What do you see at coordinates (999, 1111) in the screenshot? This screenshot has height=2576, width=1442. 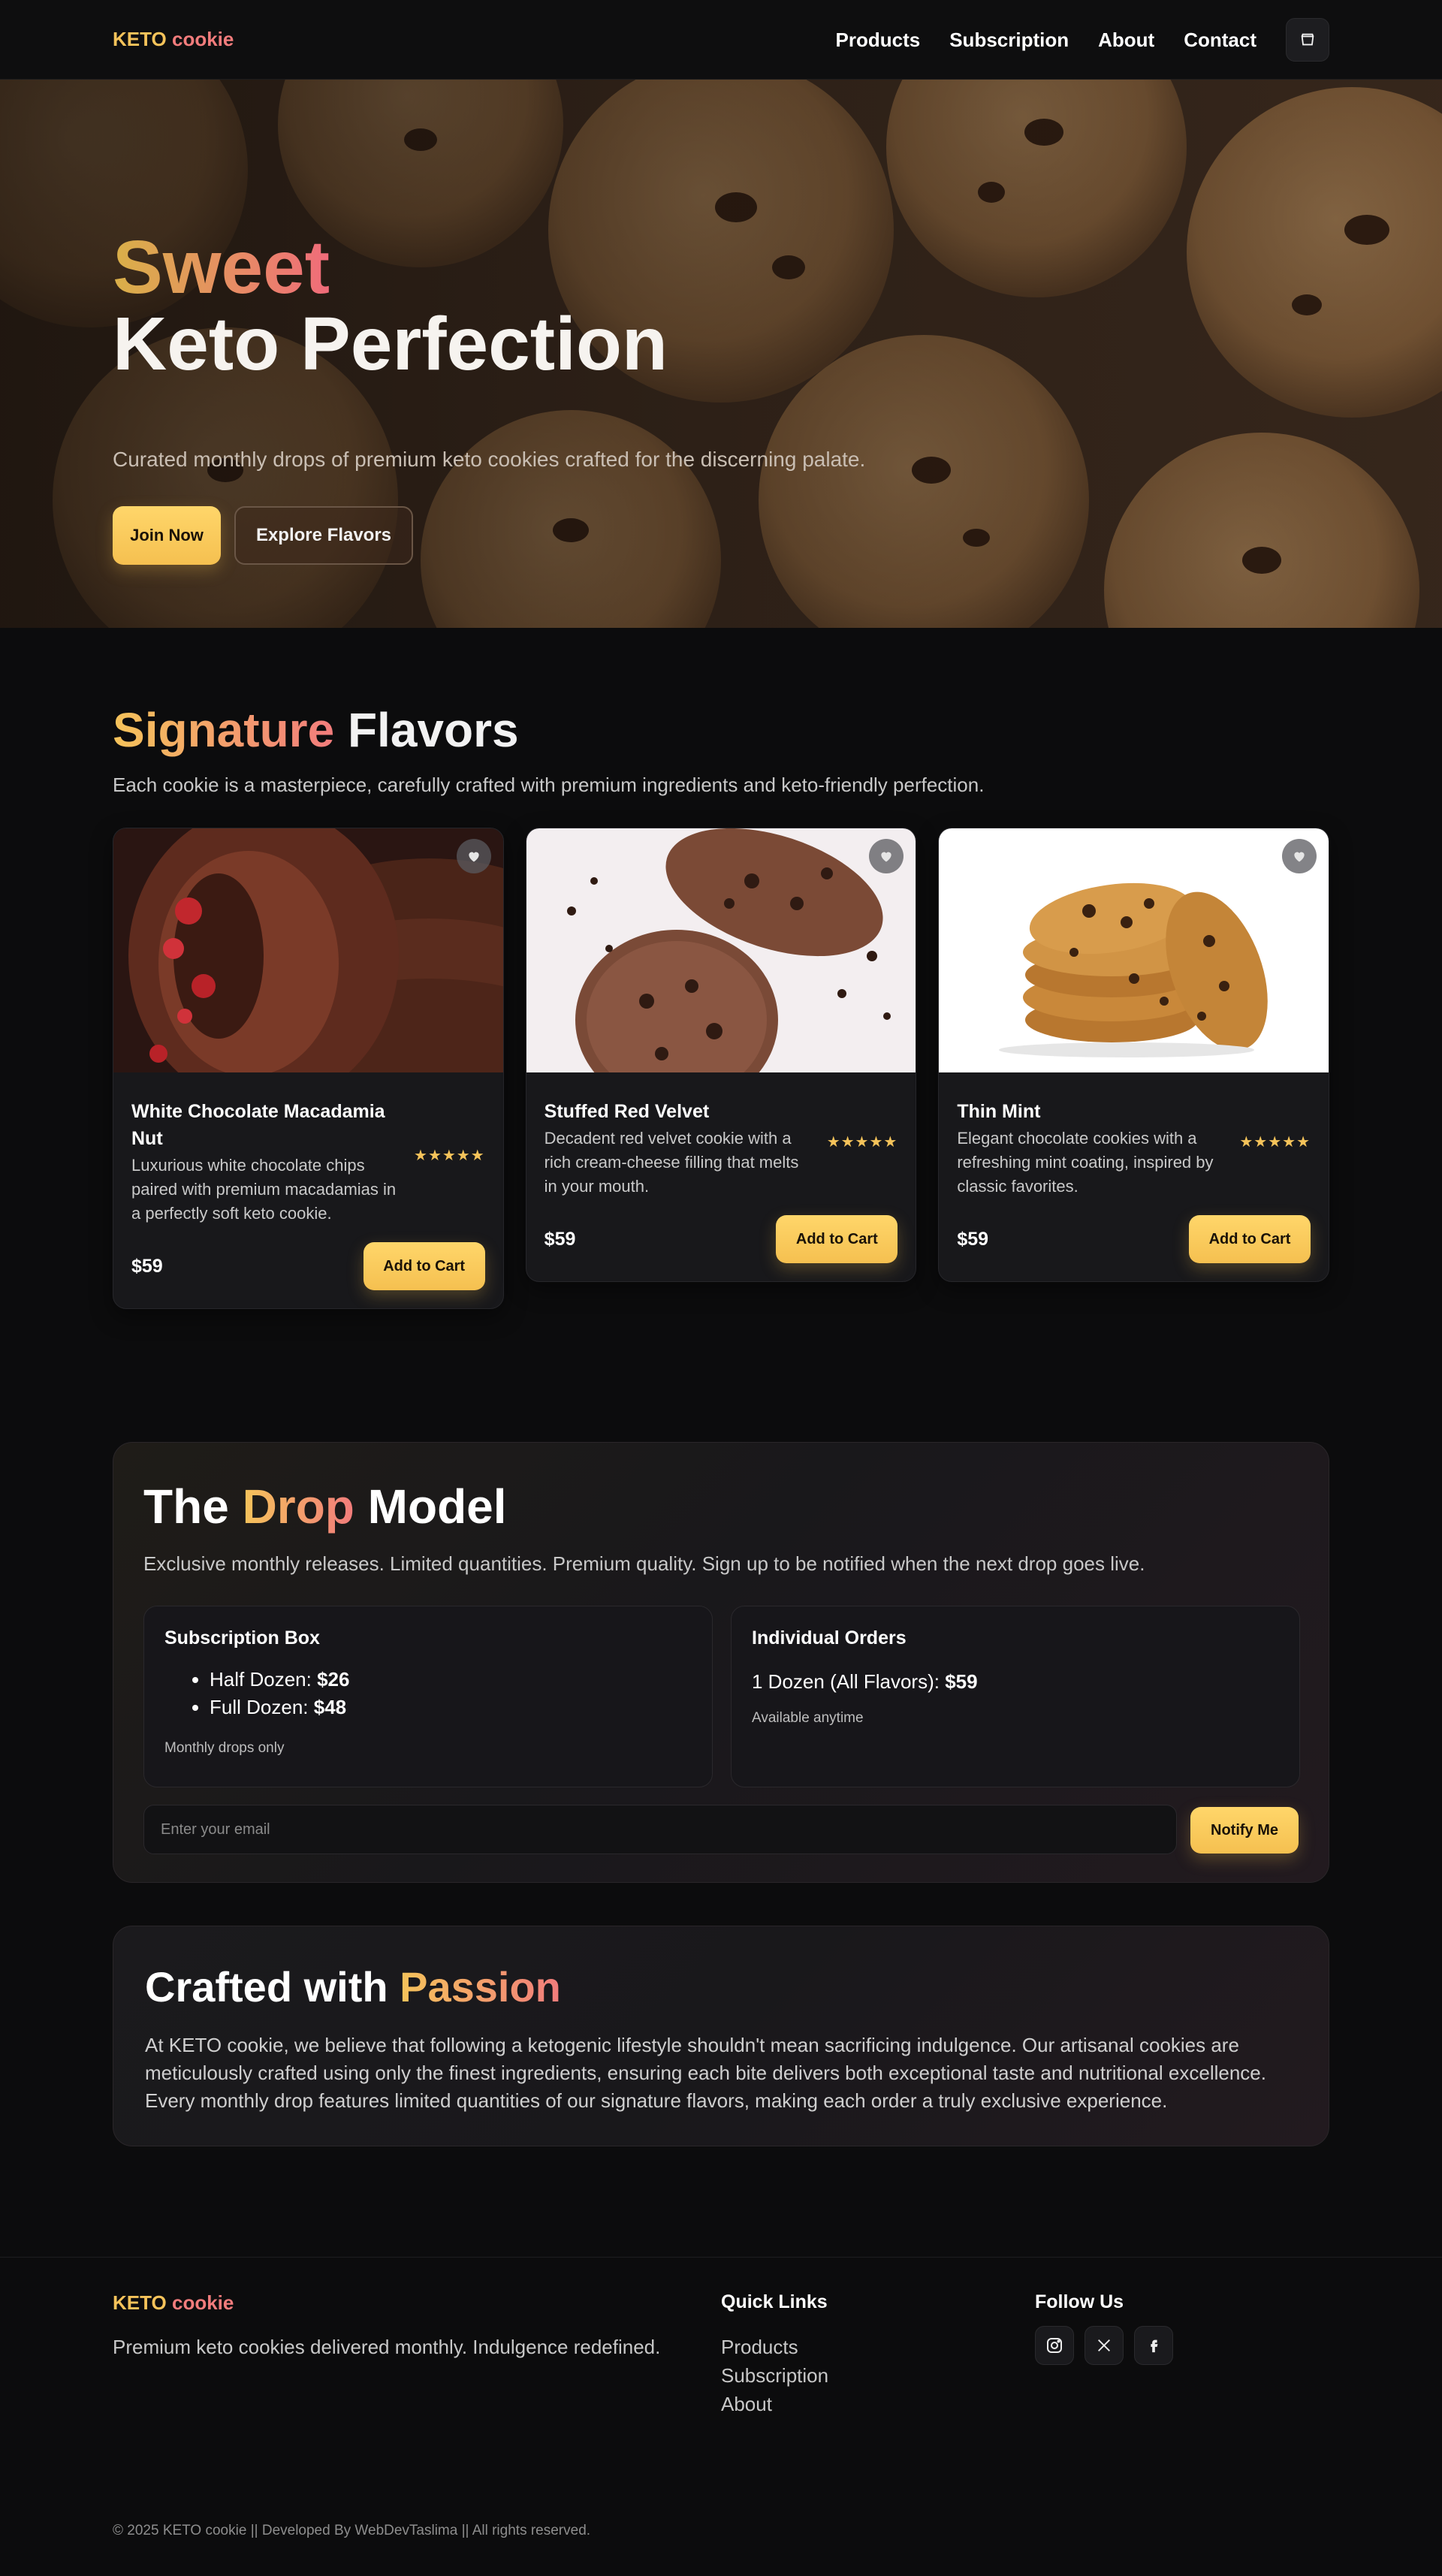 I see `product-name: Thin Mint` at bounding box center [999, 1111].